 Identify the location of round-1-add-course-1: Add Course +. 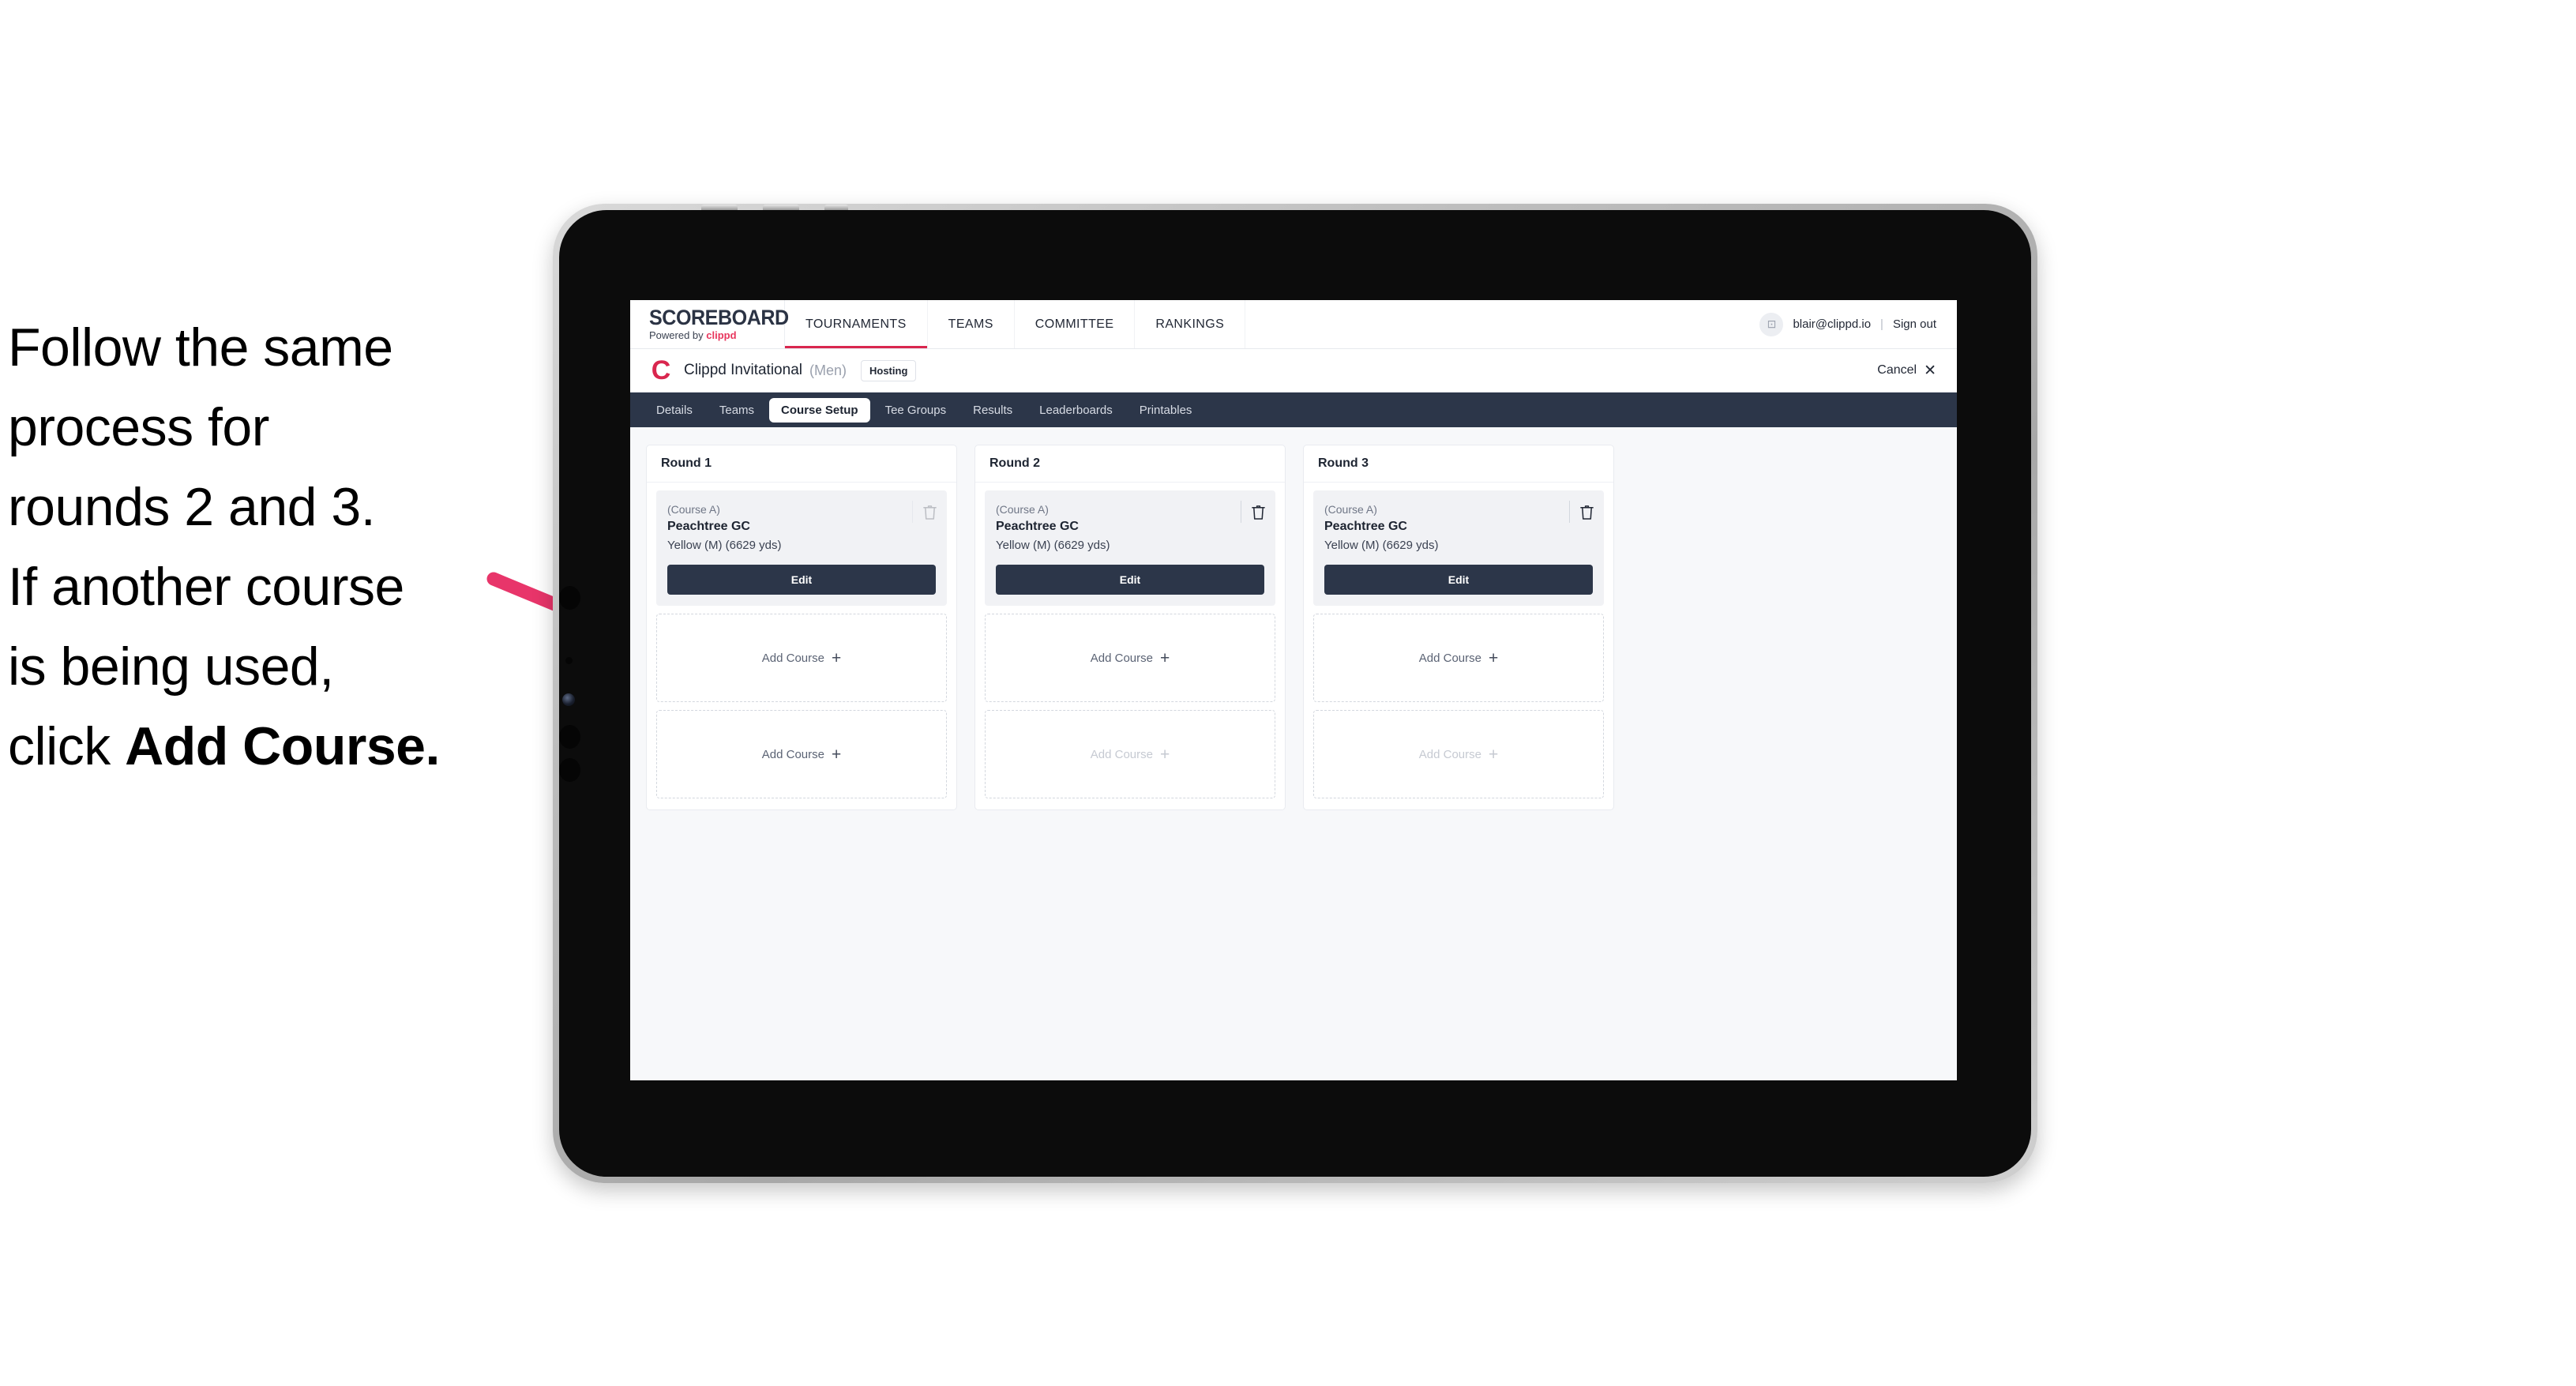
(801, 658).